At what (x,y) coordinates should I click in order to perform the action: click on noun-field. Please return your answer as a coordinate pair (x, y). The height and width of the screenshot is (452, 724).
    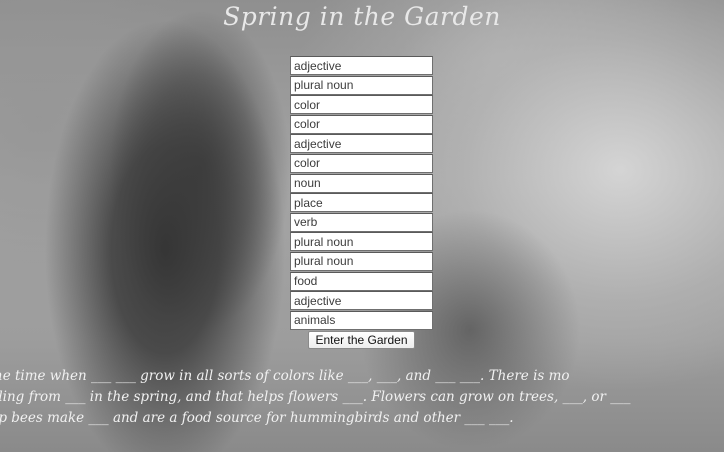
    Looking at the image, I should click on (361, 183).